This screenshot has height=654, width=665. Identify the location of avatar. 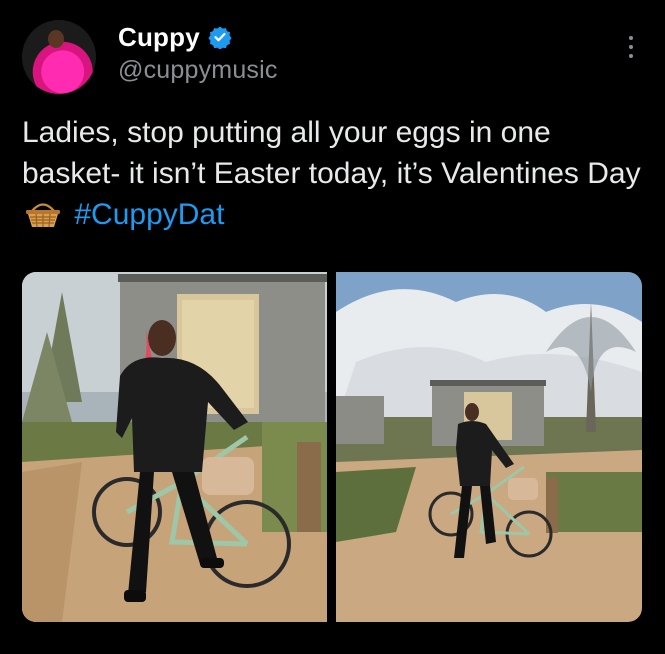
(59, 57).